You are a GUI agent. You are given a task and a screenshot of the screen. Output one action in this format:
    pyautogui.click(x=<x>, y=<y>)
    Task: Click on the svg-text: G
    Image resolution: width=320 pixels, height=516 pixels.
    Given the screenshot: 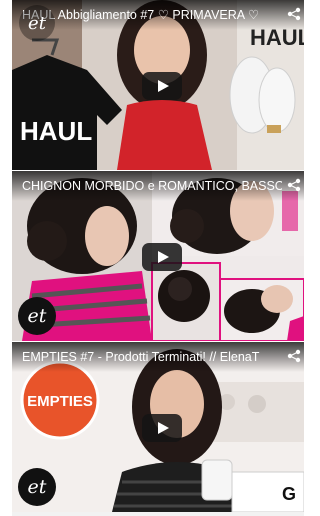 What is the action you would take?
    pyautogui.click(x=289, y=494)
    